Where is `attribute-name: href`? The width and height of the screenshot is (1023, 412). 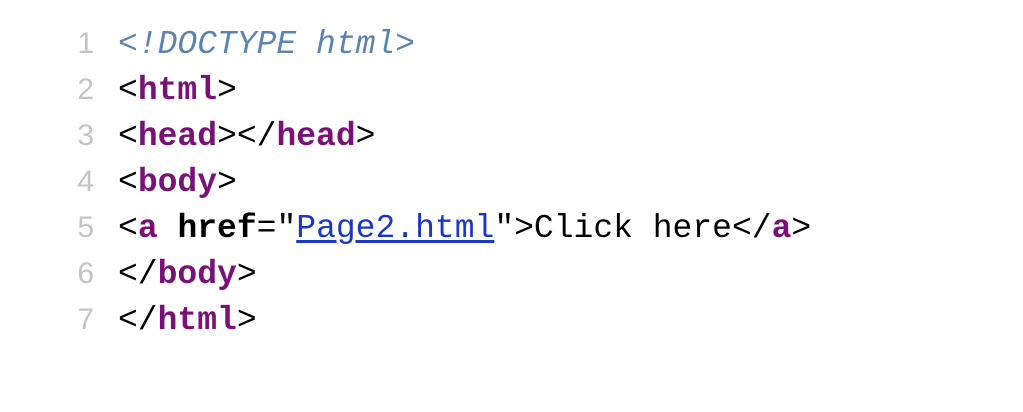 attribute-name: href is located at coordinates (217, 228).